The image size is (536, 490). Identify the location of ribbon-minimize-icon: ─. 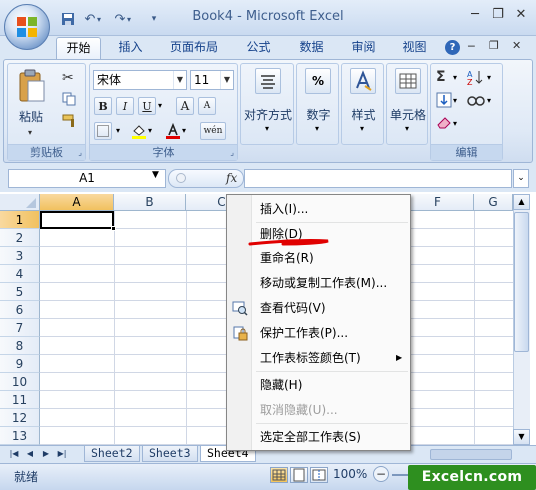
(471, 46).